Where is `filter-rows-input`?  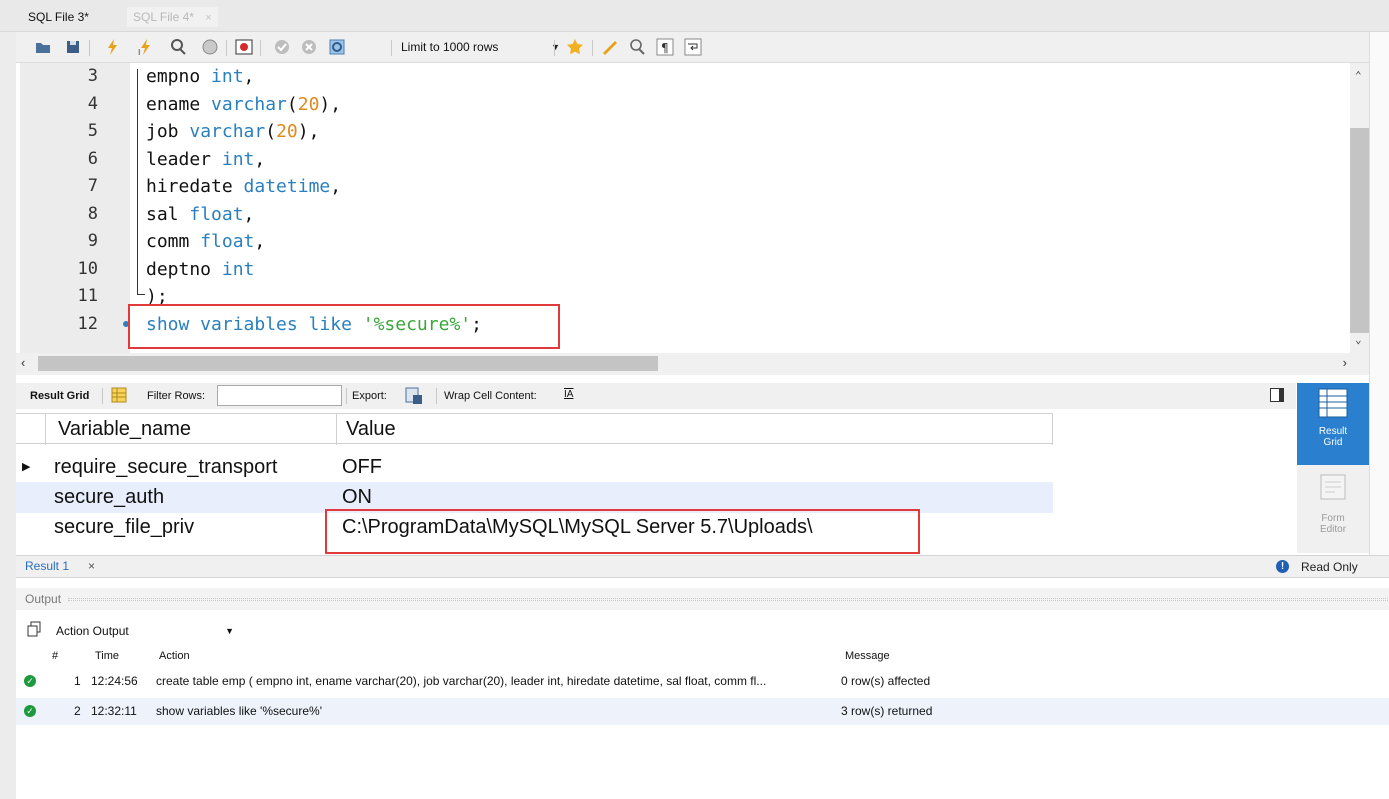 filter-rows-input is located at coordinates (279, 395).